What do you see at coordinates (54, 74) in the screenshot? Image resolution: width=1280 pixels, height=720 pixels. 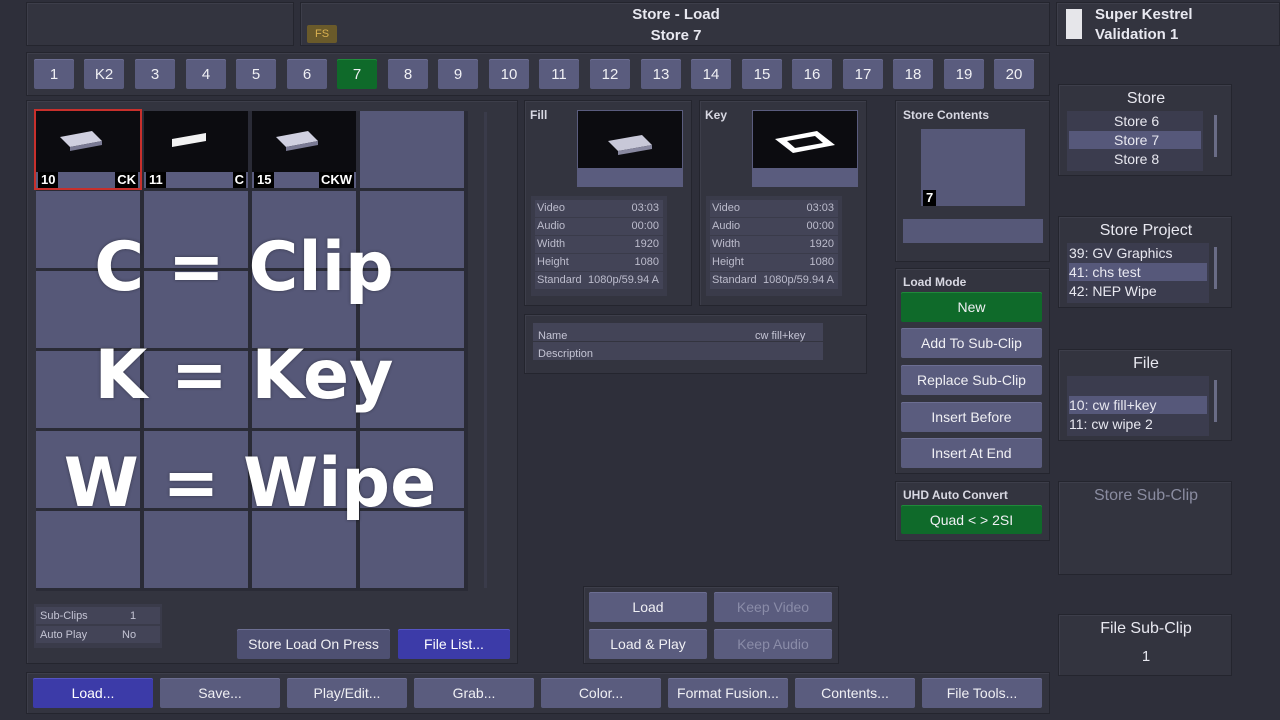 I see `store-tab-1: 1` at bounding box center [54, 74].